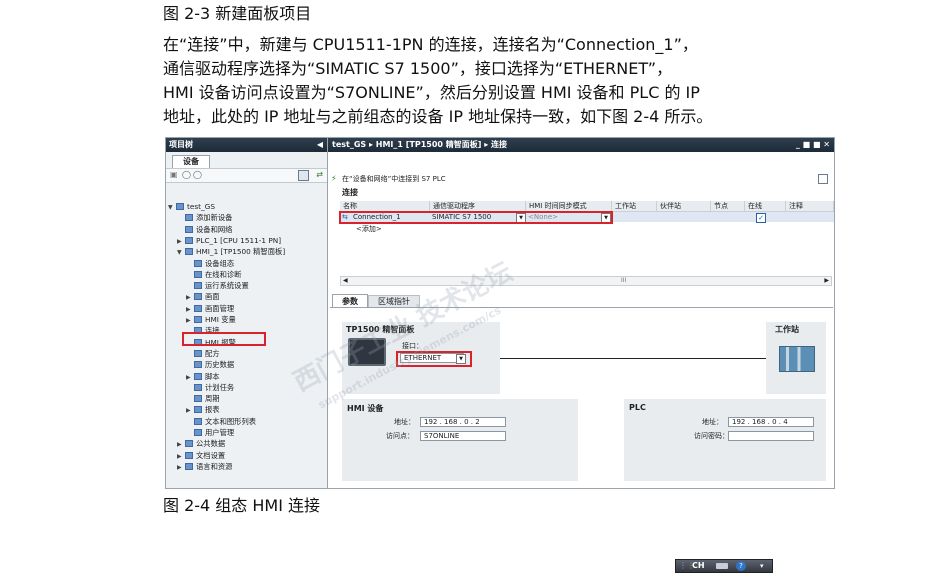  I want to click on tree-item: ▶ 画面管理, so click(201, 309).